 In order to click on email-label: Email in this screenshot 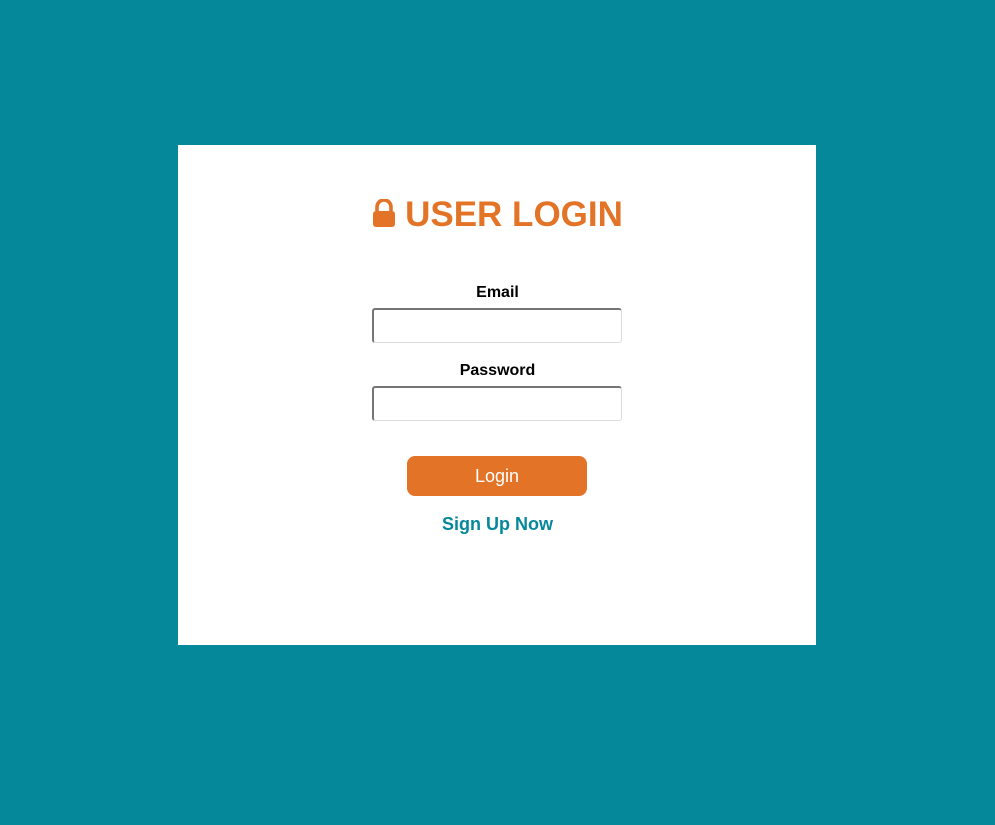, I will do `click(497, 292)`.